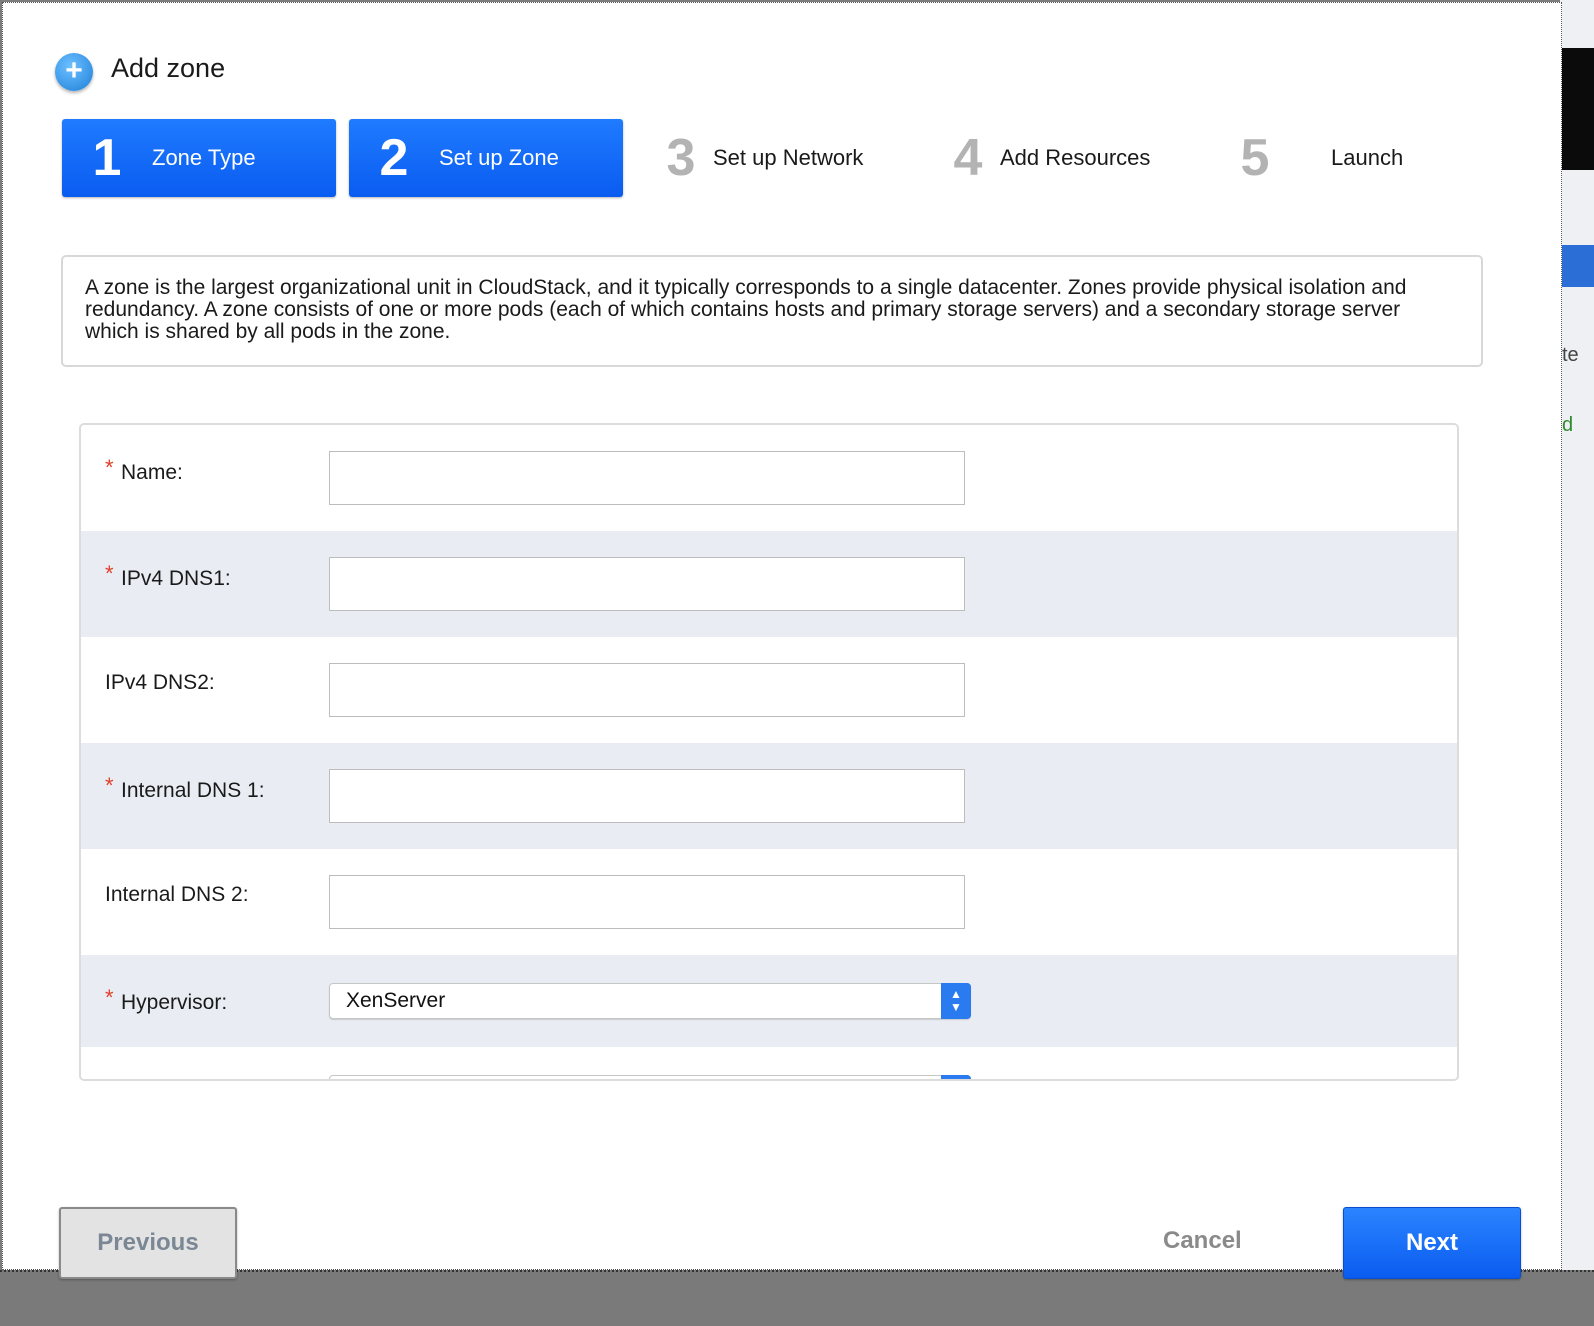 The height and width of the screenshot is (1326, 1594). Describe the element at coordinates (74, 72) in the screenshot. I see `add-icon: +` at that location.